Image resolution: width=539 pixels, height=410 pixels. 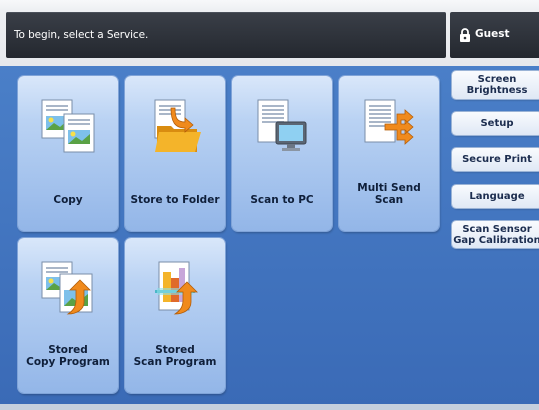 I want to click on multi-send-scan-service-button: Multi Send Scan, so click(x=389, y=153).